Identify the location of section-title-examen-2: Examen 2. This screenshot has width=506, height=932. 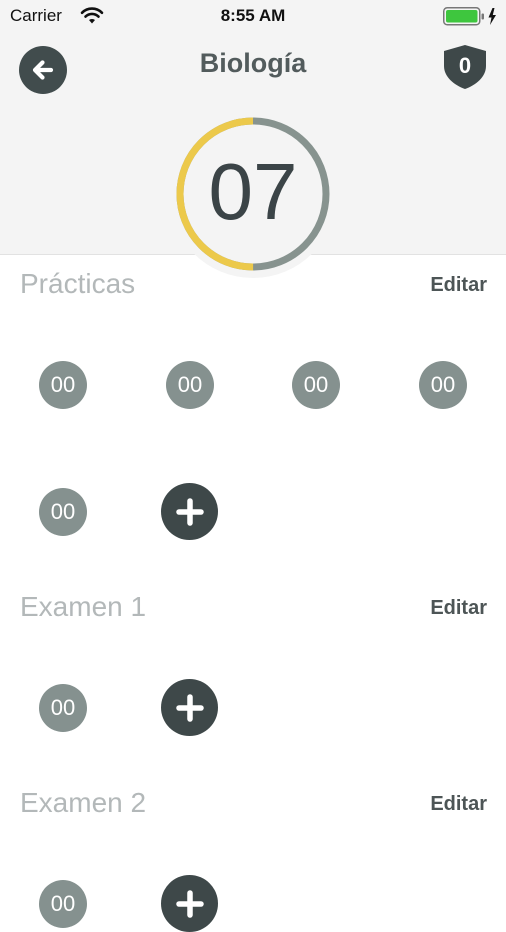
(83, 802).